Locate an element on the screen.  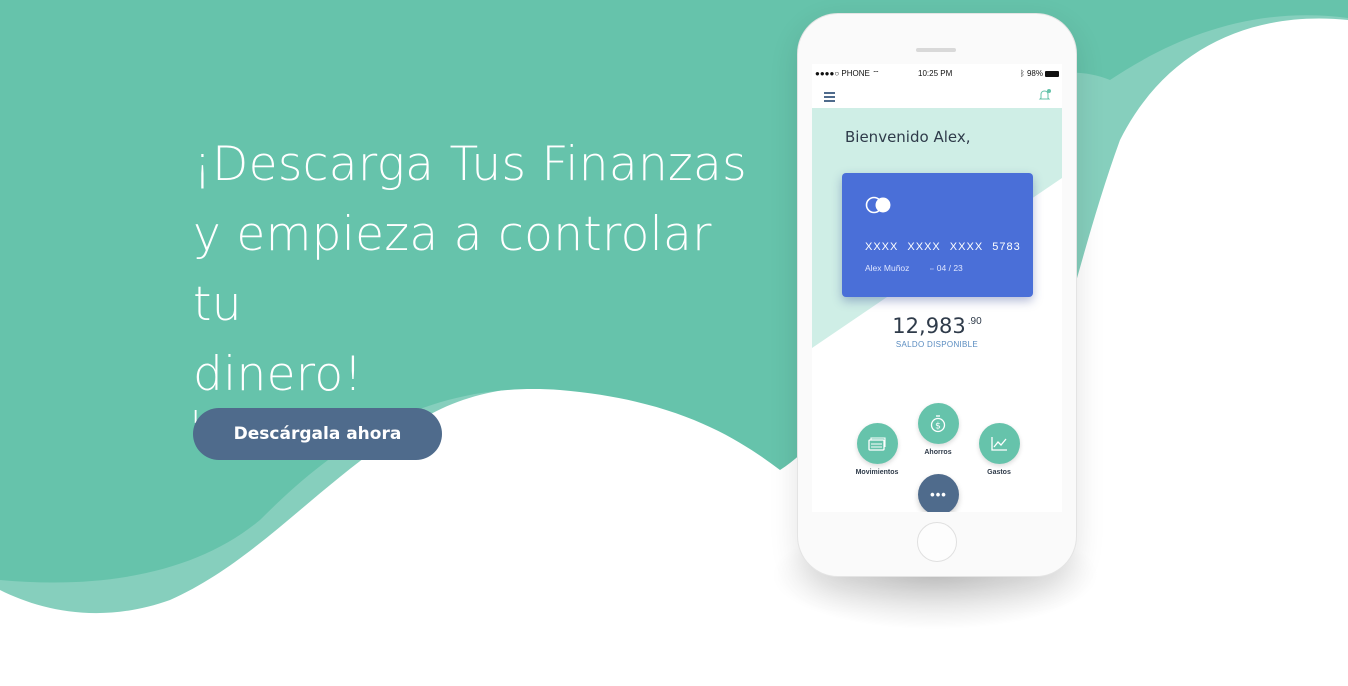
action-ahorros: $ Ahorros is located at coordinates (938, 429).